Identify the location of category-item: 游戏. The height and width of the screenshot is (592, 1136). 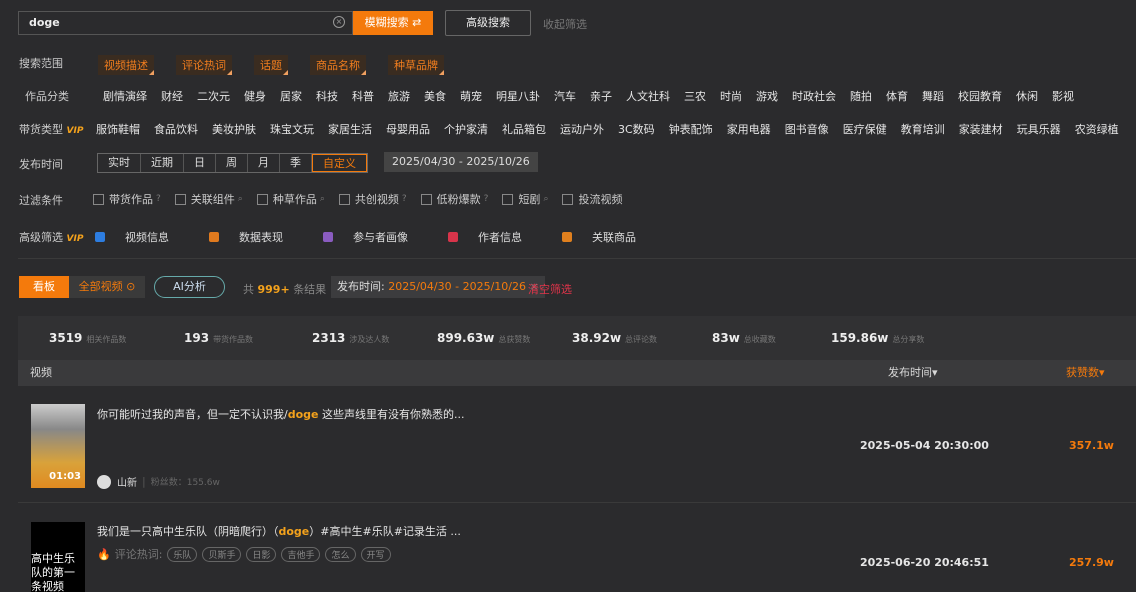
(767, 96).